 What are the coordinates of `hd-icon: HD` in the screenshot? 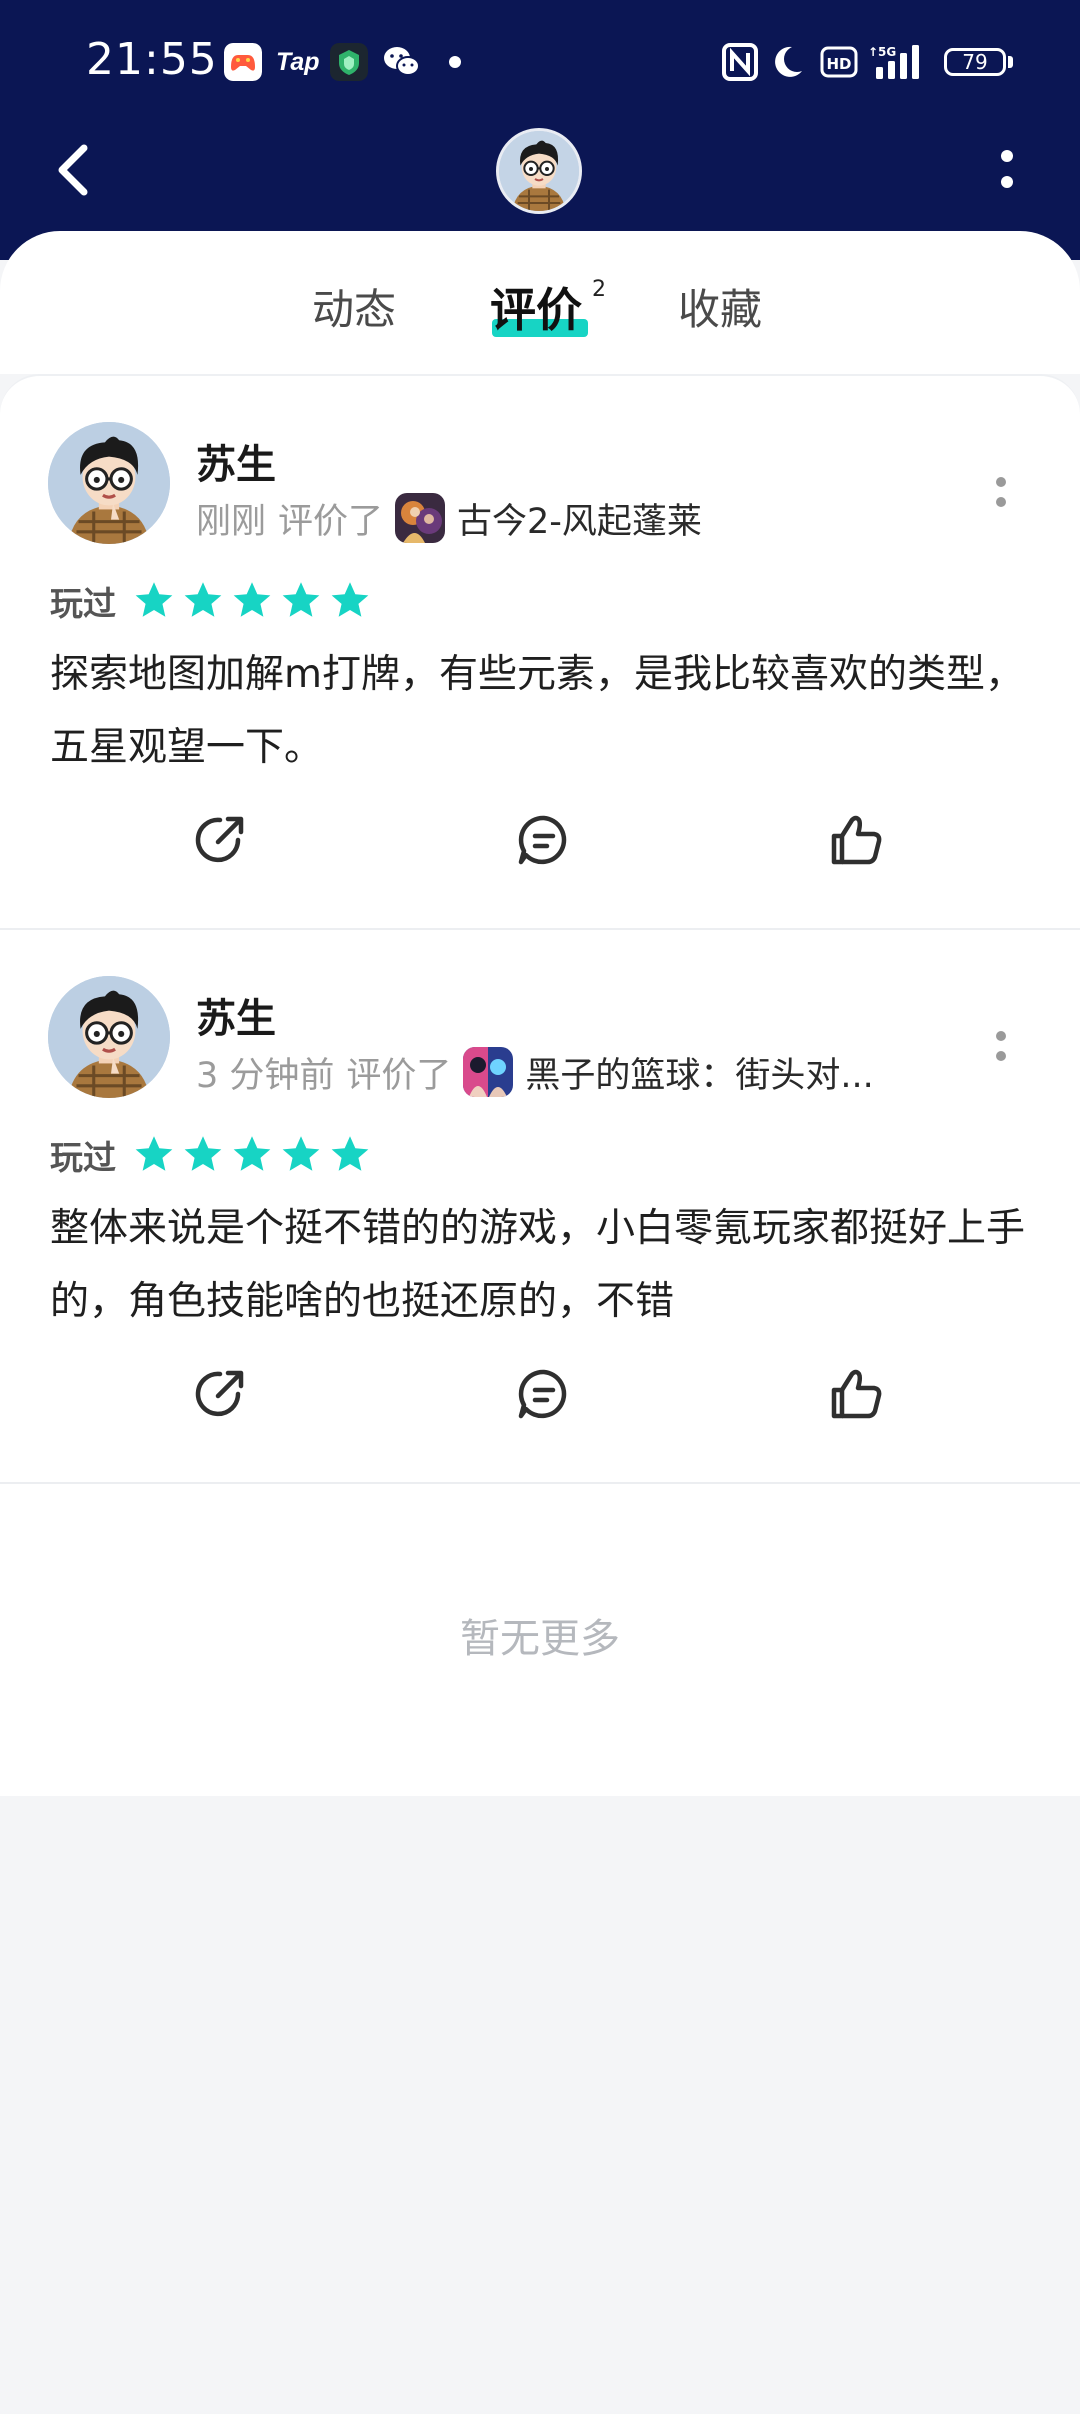 It's located at (839, 62).